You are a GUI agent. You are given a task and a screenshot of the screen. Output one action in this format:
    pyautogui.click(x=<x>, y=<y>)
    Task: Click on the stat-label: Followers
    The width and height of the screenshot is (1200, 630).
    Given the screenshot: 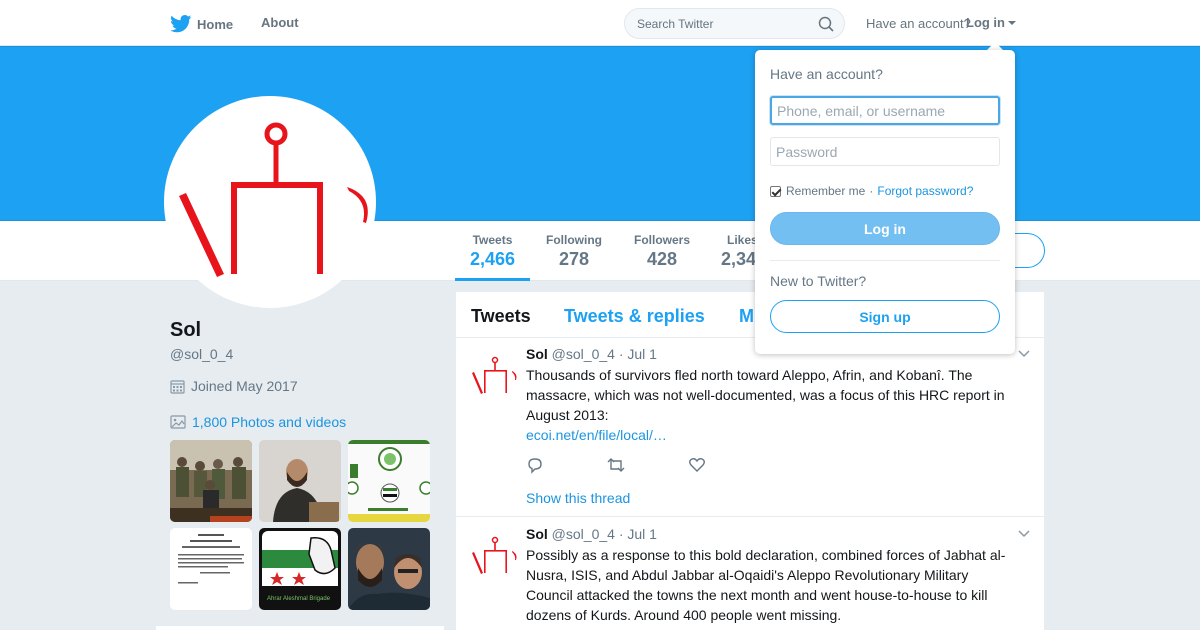 What is the action you would take?
    pyautogui.click(x=661, y=240)
    